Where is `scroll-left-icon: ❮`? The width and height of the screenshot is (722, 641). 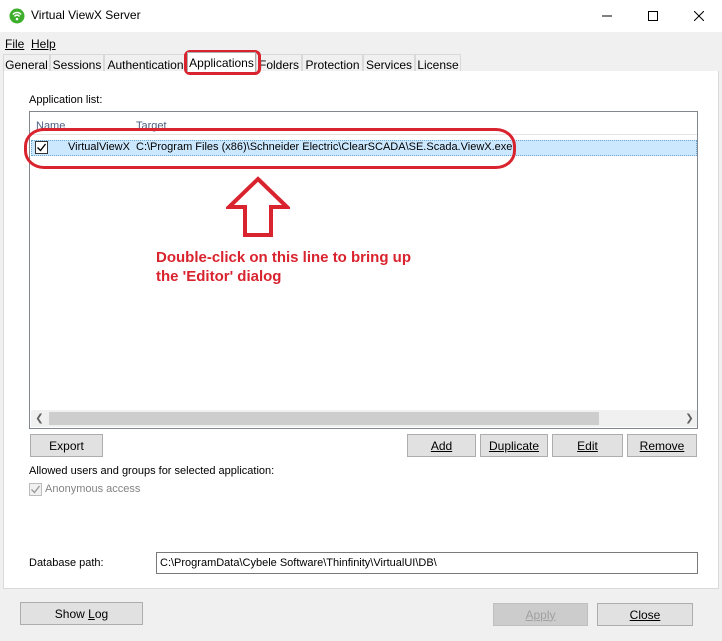 scroll-left-icon: ❮ is located at coordinates (39, 418).